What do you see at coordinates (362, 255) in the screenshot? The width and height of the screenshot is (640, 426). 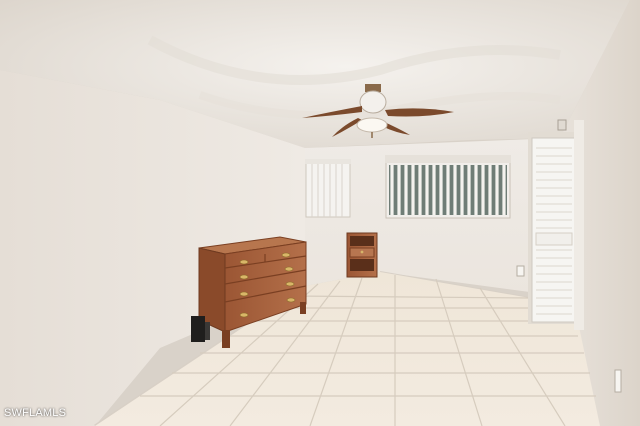 I see `nightstand` at bounding box center [362, 255].